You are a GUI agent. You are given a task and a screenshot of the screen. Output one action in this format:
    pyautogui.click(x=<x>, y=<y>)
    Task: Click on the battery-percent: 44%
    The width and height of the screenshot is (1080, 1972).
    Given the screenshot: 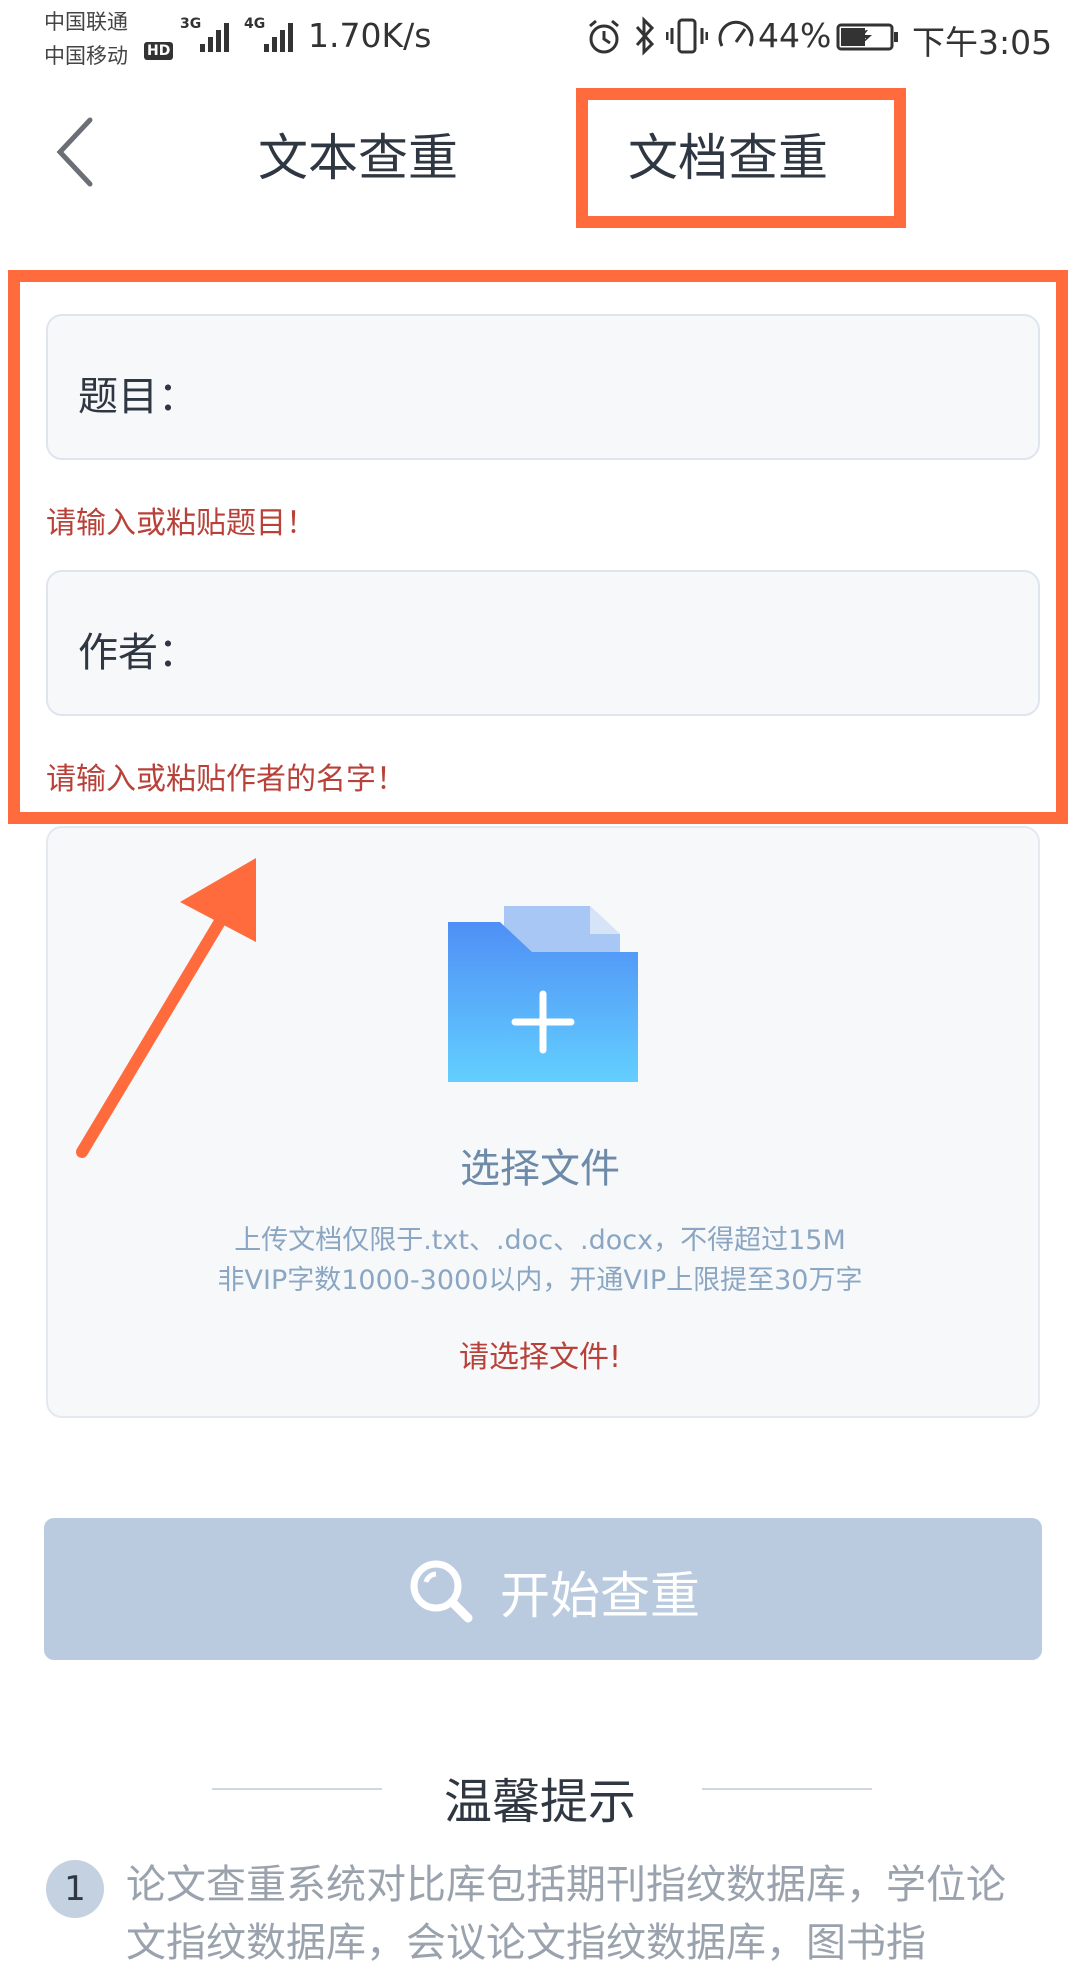 What is the action you would take?
    pyautogui.click(x=795, y=35)
    